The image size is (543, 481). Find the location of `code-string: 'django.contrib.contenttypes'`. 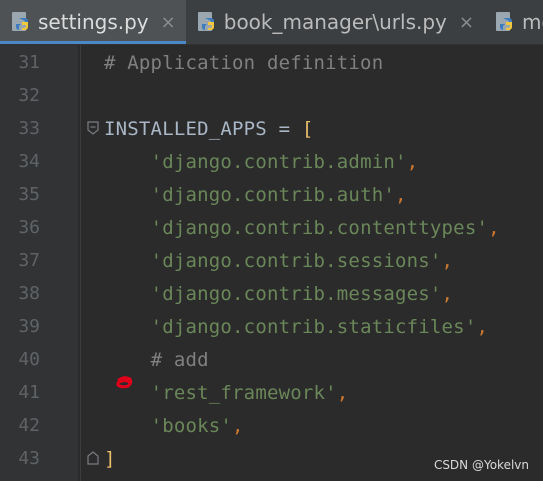

code-string: 'django.contrib.contenttypes' is located at coordinates (319, 227).